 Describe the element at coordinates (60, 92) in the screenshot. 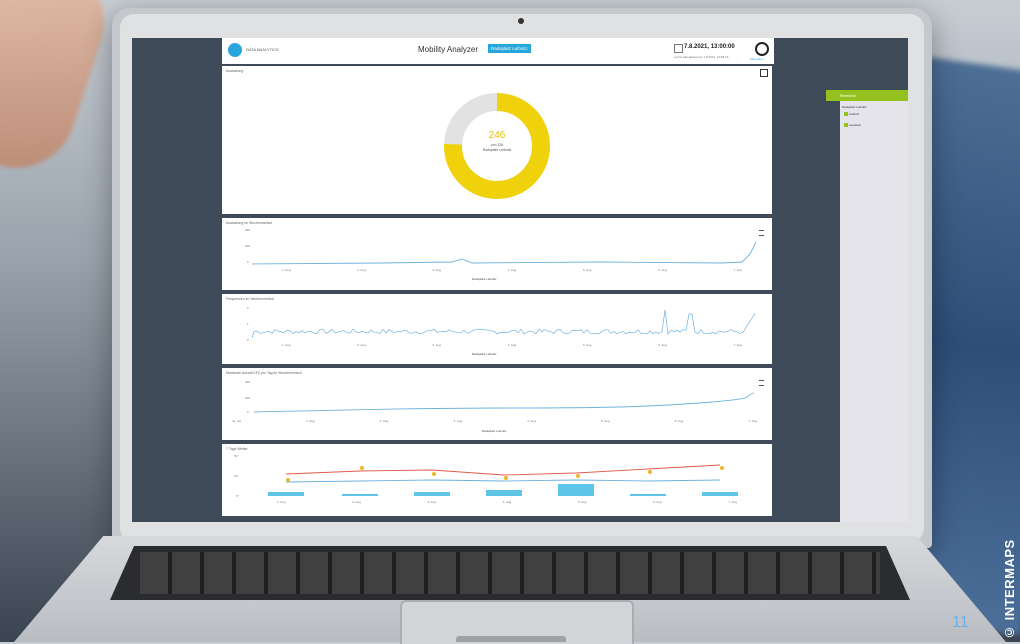

I see `hand` at that location.